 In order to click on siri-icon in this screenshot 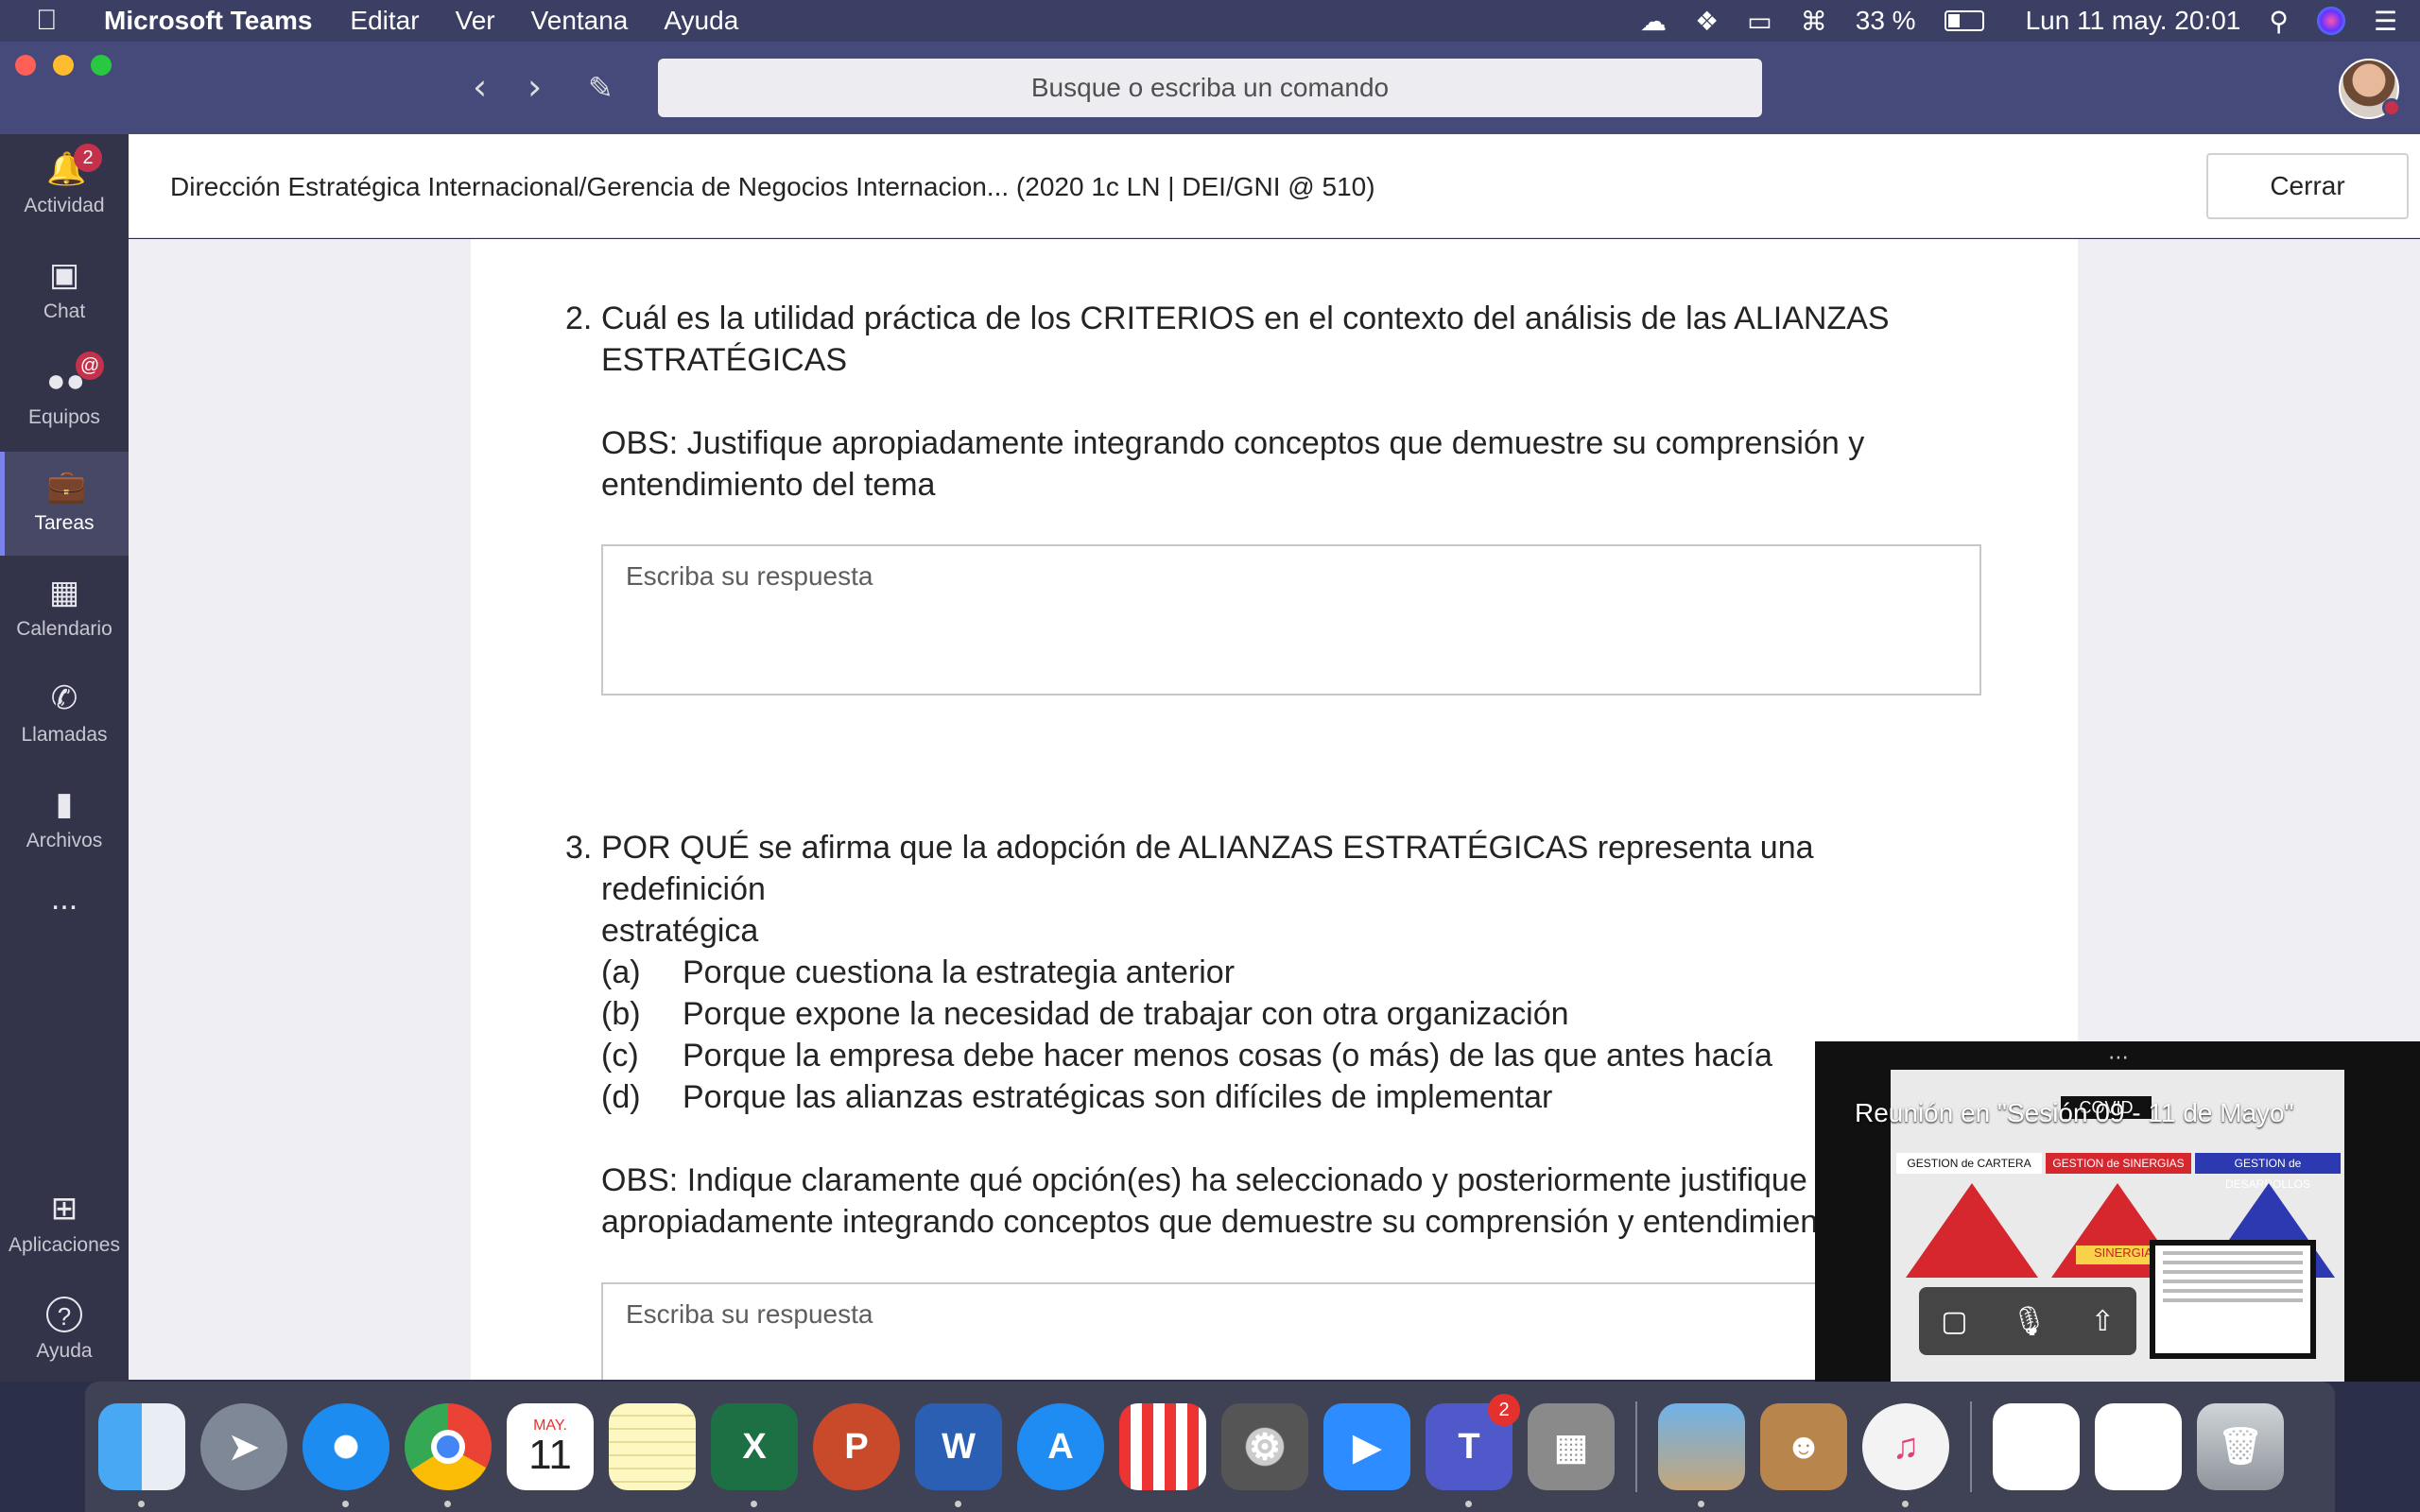, I will do `click(2331, 21)`.